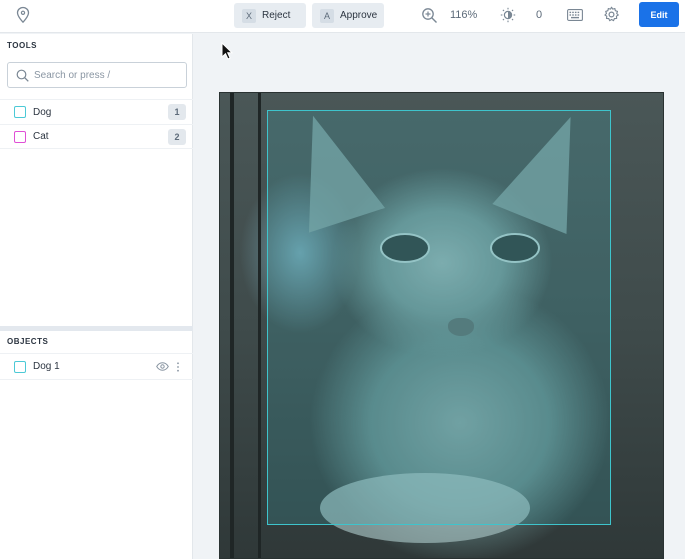 The height and width of the screenshot is (559, 685). What do you see at coordinates (249, 15) in the screenshot?
I see `reject-hotkey: X` at bounding box center [249, 15].